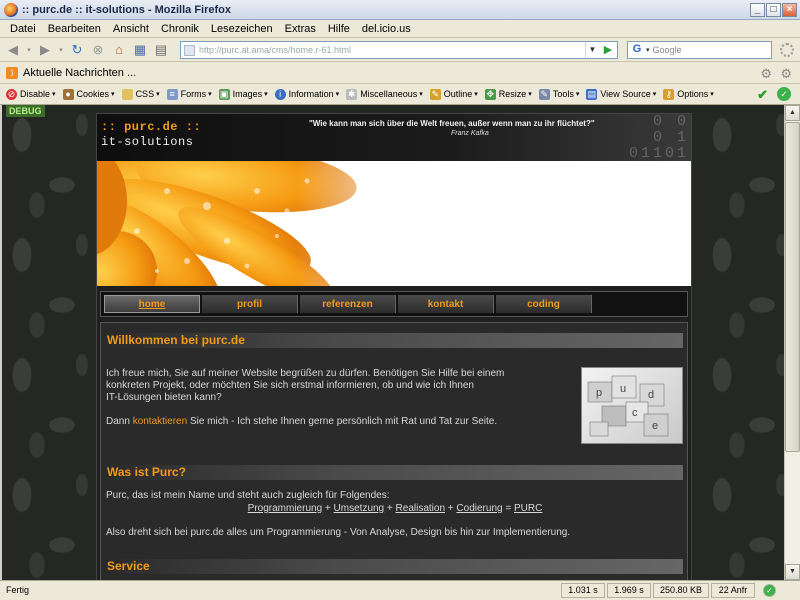 The width and height of the screenshot is (800, 600). What do you see at coordinates (508, 94) in the screenshot?
I see `dev-resize-menu: ✥ Resize ▾` at bounding box center [508, 94].